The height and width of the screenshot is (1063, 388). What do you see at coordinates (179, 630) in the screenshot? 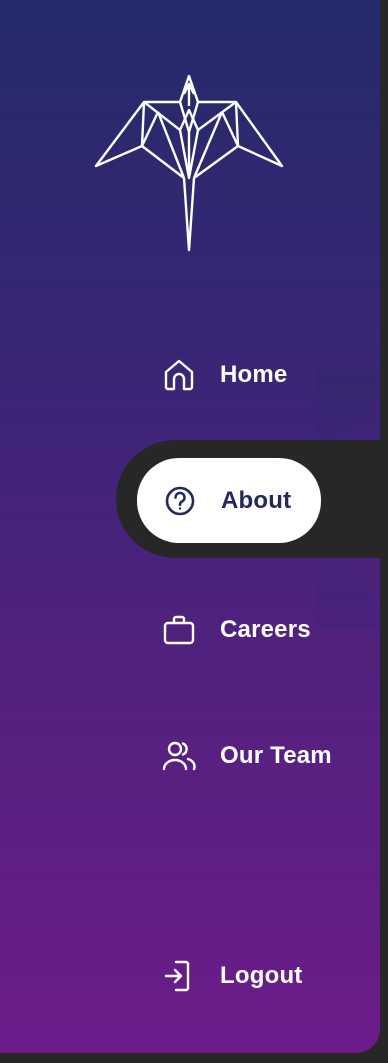
I see `briefcase-icon` at bounding box center [179, 630].